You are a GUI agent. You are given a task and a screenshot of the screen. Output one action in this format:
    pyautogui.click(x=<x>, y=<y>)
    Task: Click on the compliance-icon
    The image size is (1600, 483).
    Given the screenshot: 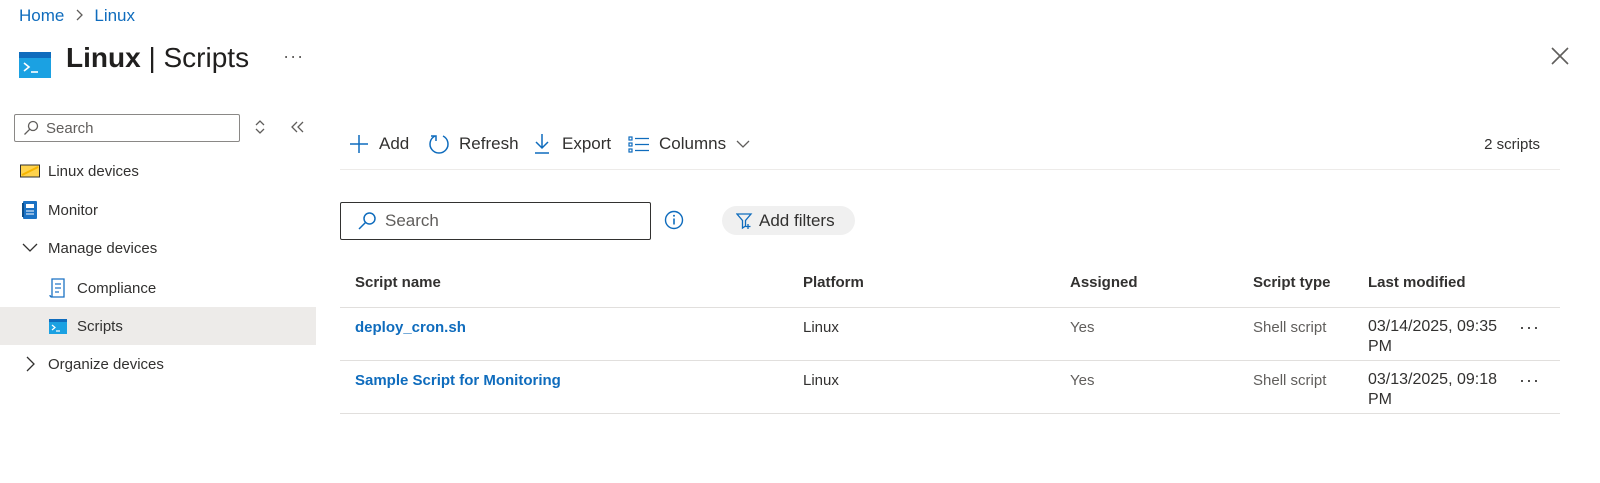 What is the action you would take?
    pyautogui.click(x=58, y=288)
    